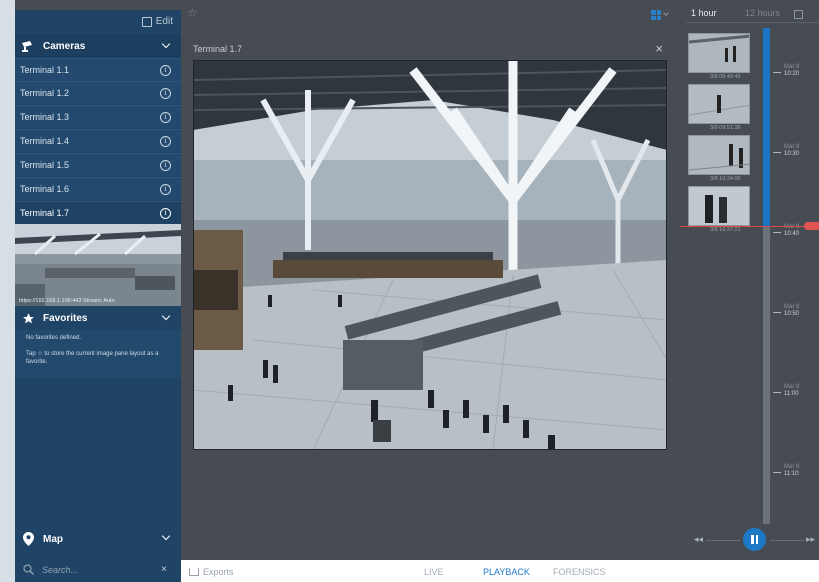 Image resolution: width=819 pixels, height=582 pixels. Describe the element at coordinates (28, 570) in the screenshot. I see `search-icon` at that location.